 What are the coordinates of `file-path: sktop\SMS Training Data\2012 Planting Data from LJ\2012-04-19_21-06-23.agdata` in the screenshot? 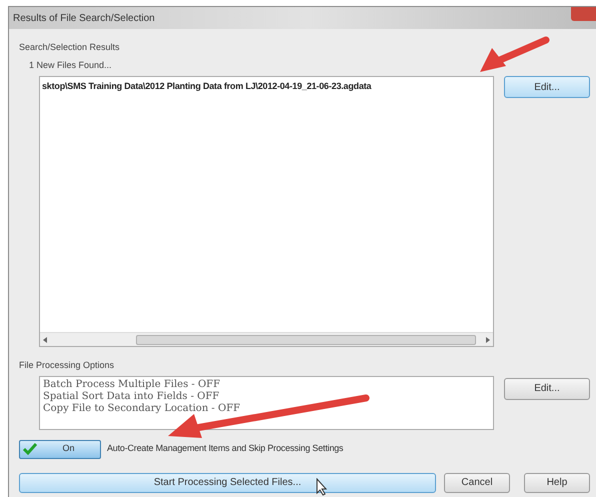 It's located at (266, 87).